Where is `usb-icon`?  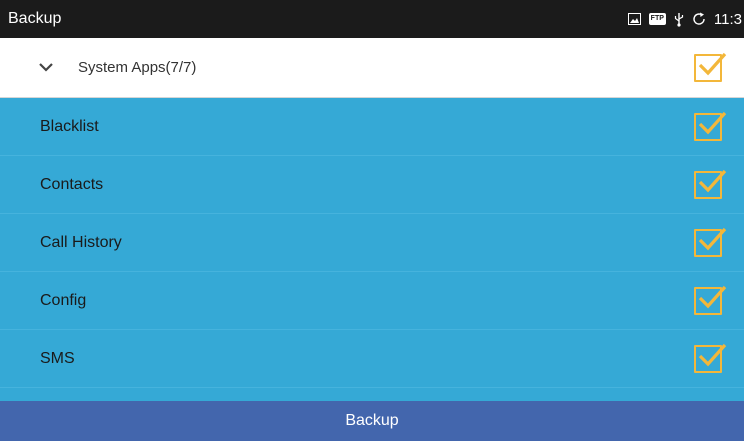
usb-icon is located at coordinates (679, 19).